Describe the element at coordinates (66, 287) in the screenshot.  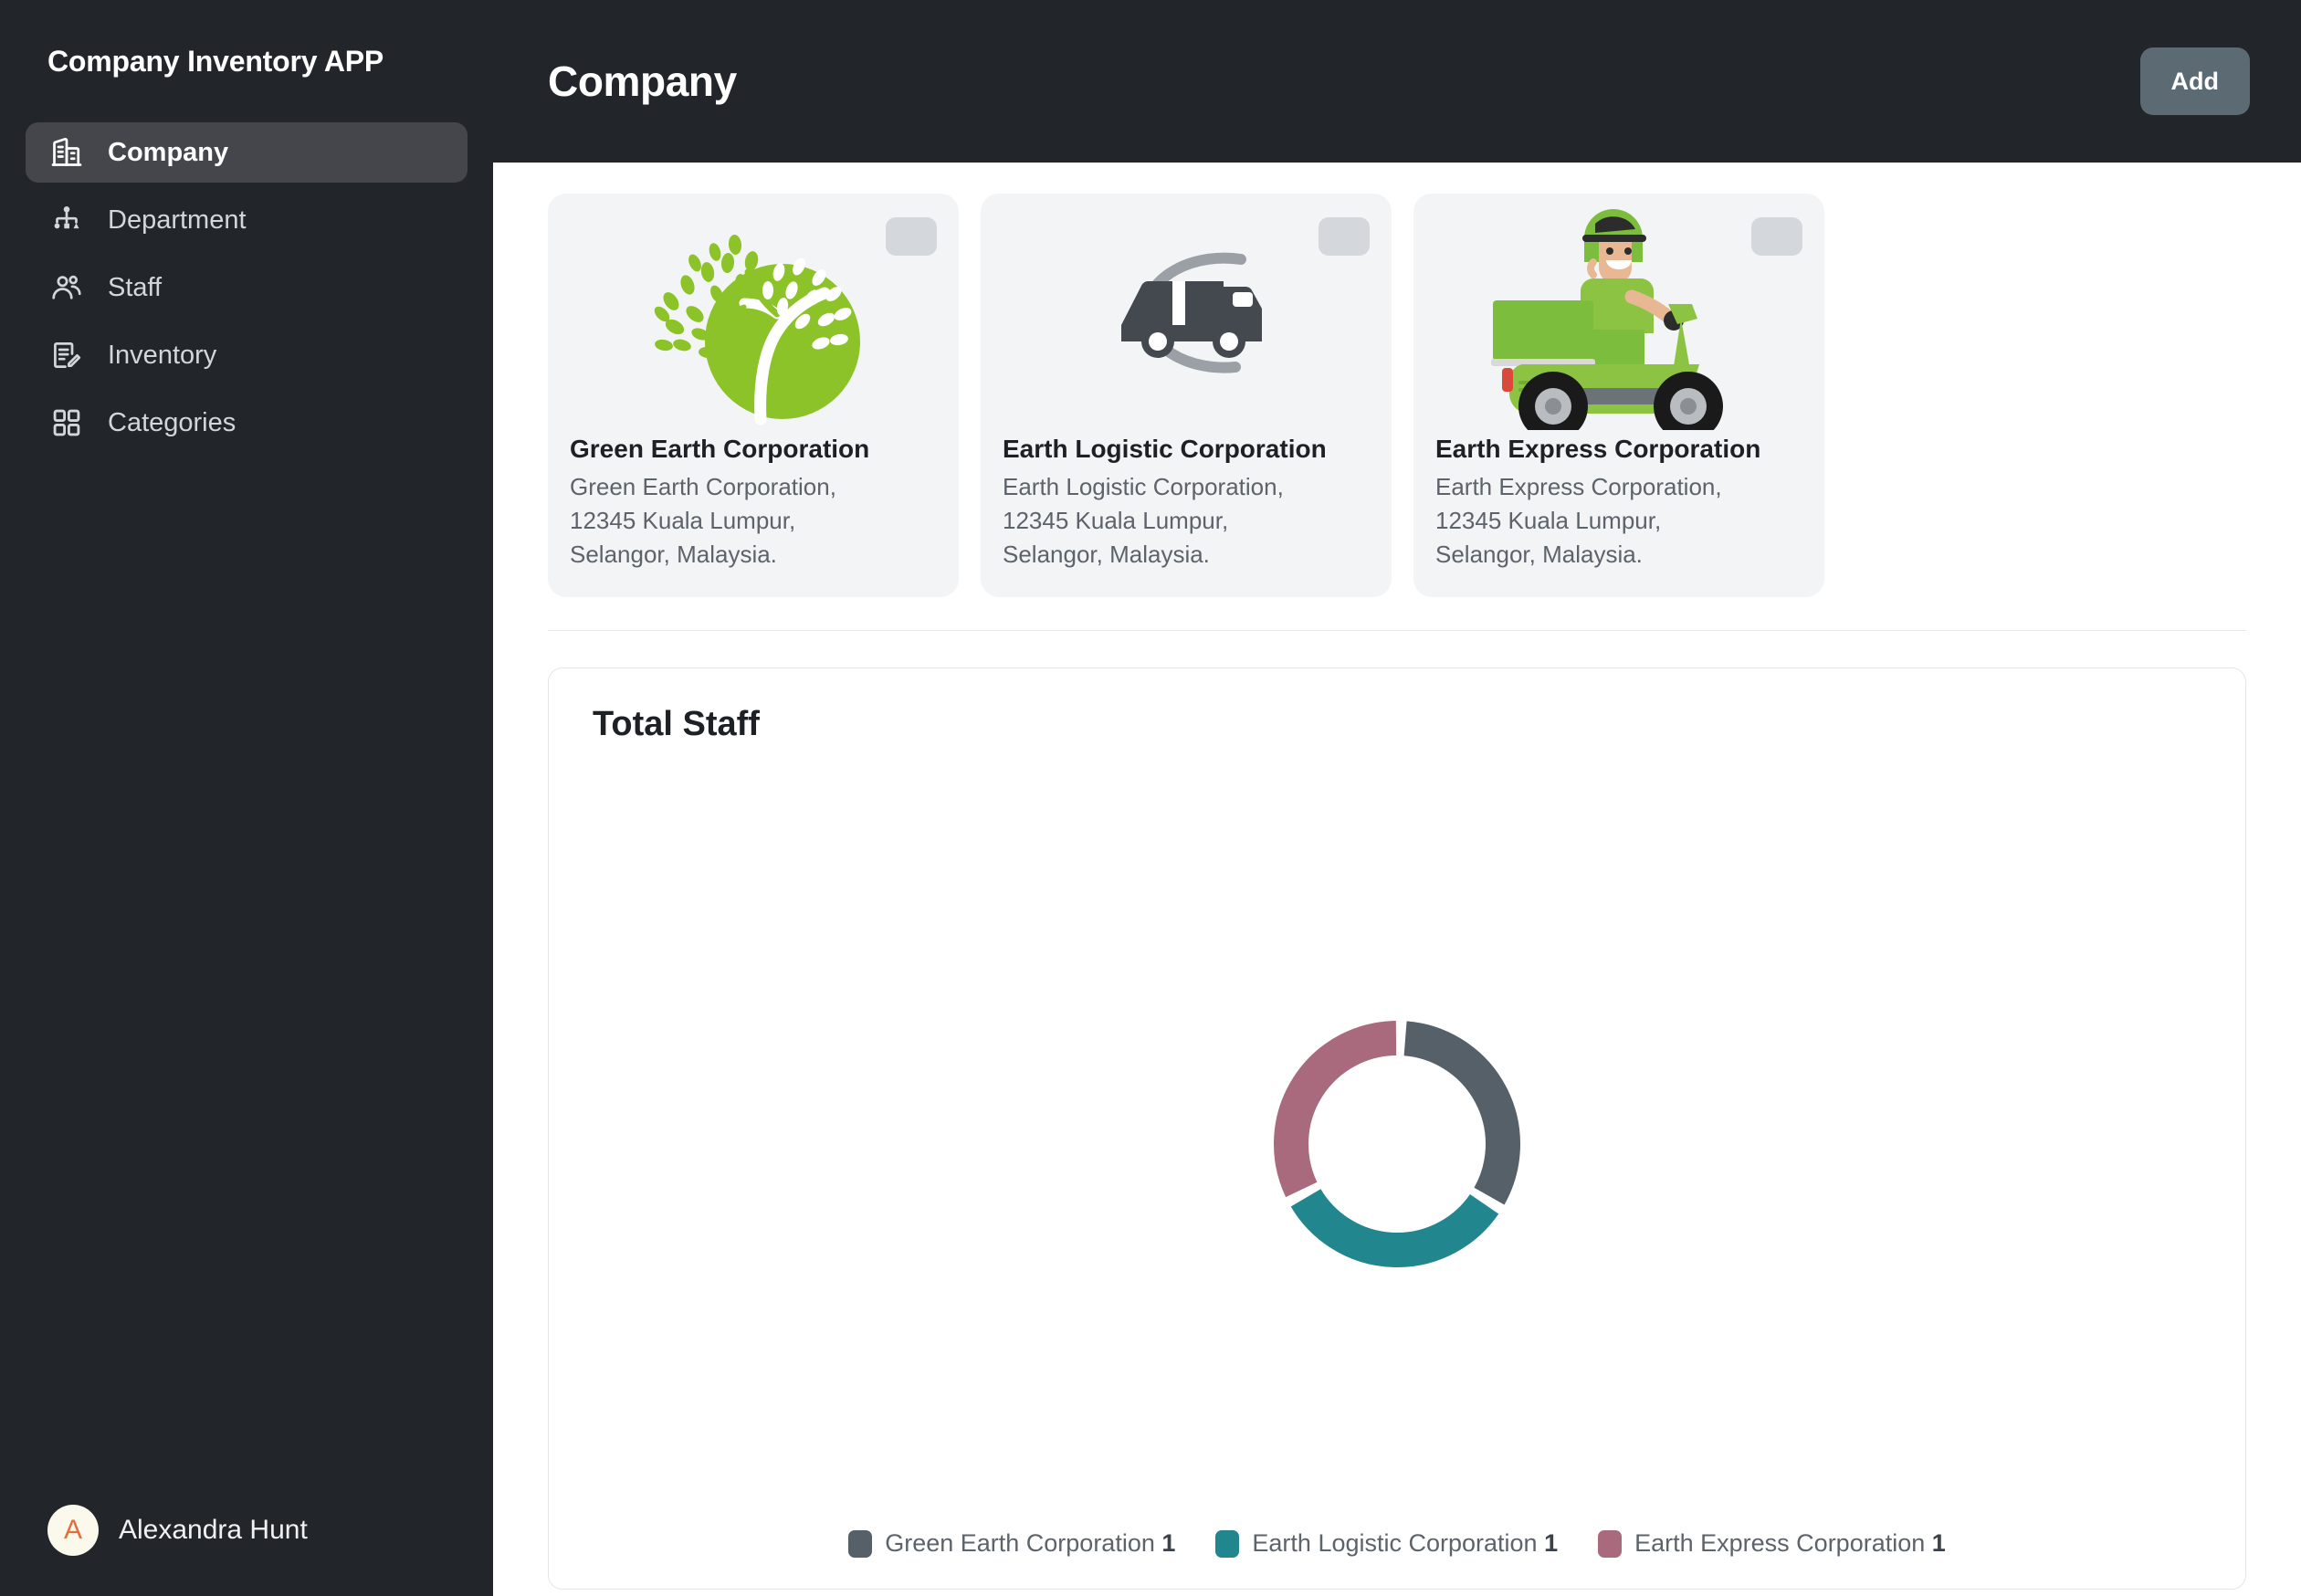
I see `users-icon` at that location.